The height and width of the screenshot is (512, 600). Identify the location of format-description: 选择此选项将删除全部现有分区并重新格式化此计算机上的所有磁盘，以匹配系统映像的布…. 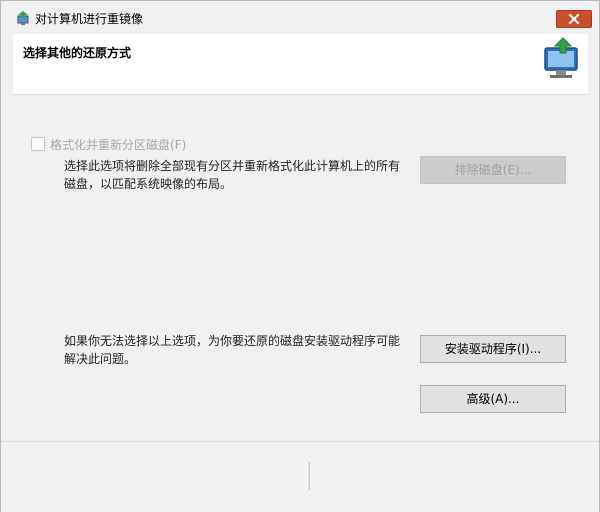
(232, 175).